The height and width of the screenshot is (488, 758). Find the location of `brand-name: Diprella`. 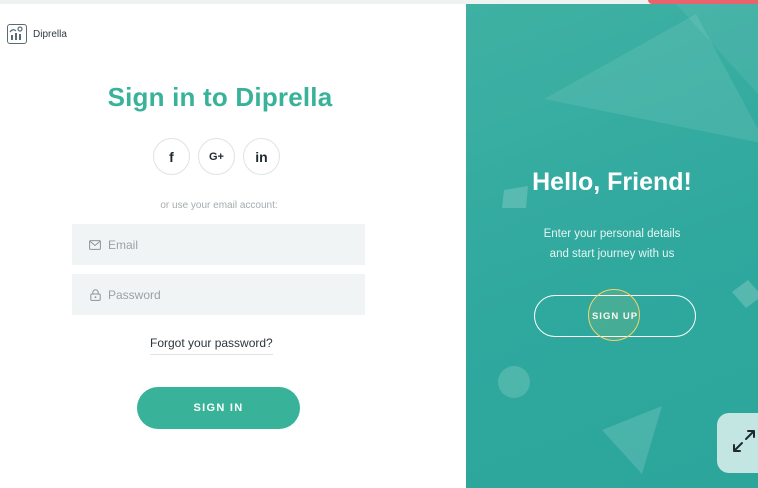

brand-name: Diprella is located at coordinates (50, 34).